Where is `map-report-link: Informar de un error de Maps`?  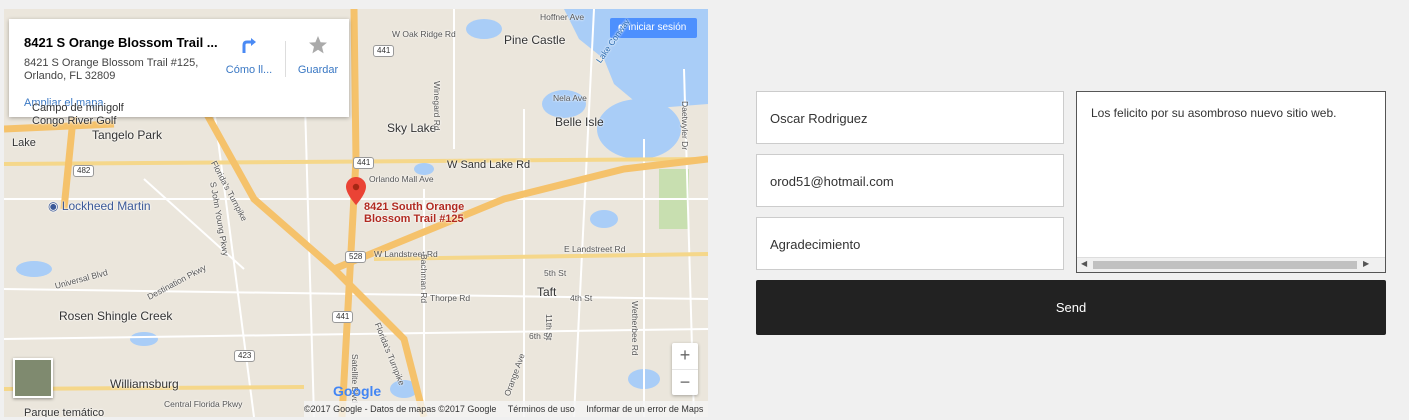 map-report-link: Informar de un error de Maps is located at coordinates (644, 409).